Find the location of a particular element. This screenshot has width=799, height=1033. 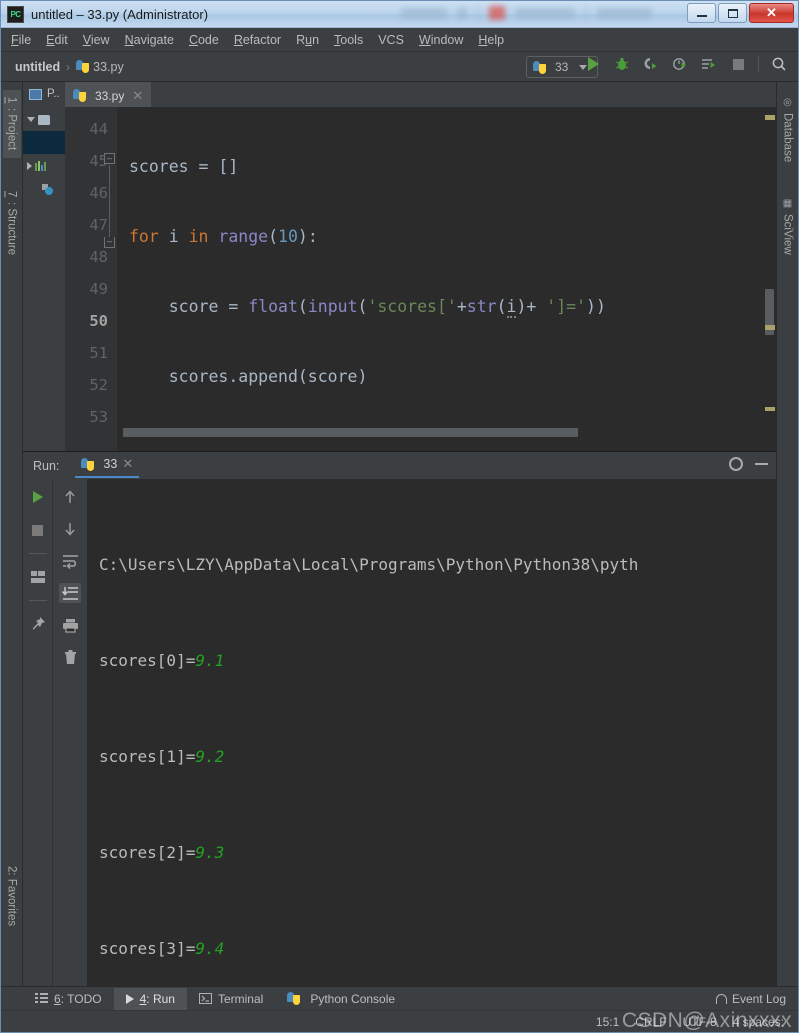

run-tab-label: 33 is located at coordinates (110, 464).